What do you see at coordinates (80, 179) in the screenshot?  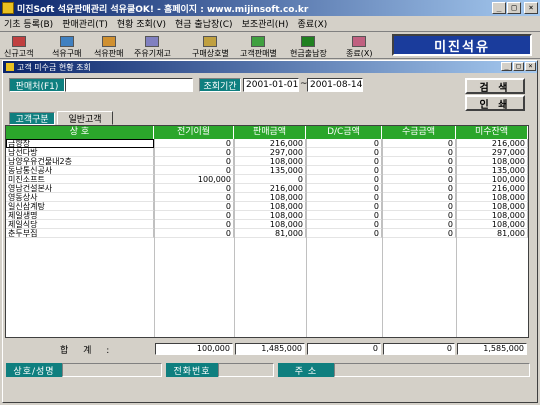 I see `table-cell: 미진소프트` at bounding box center [80, 179].